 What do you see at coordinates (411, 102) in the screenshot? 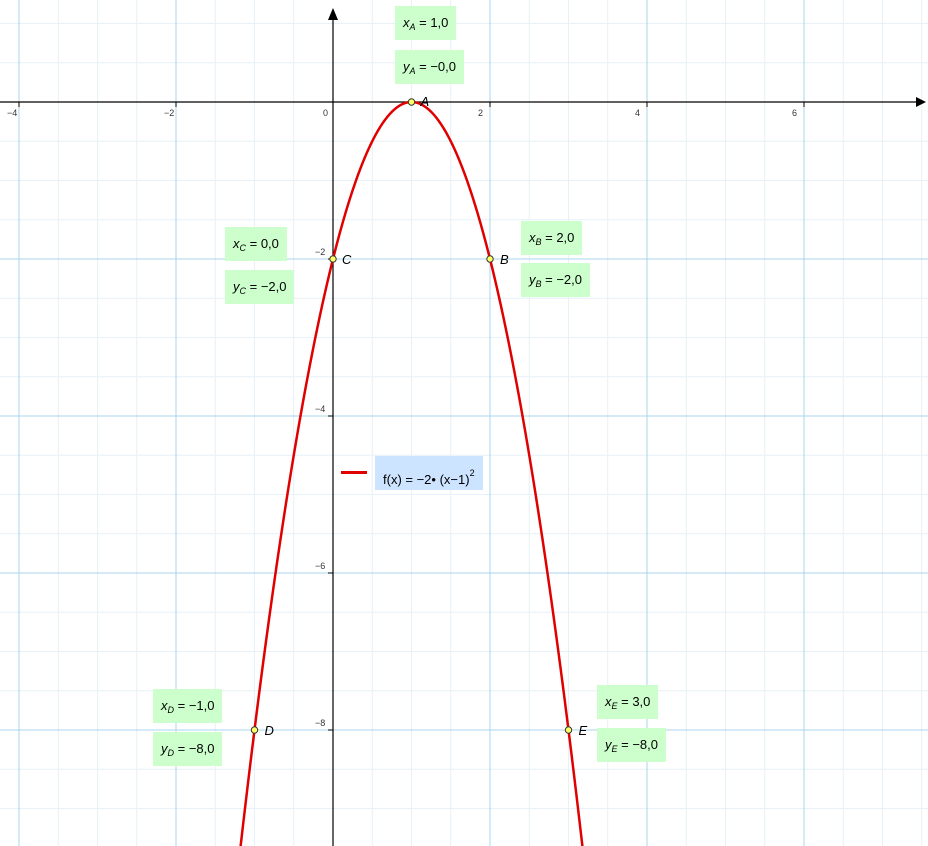
I see `point-a` at bounding box center [411, 102].